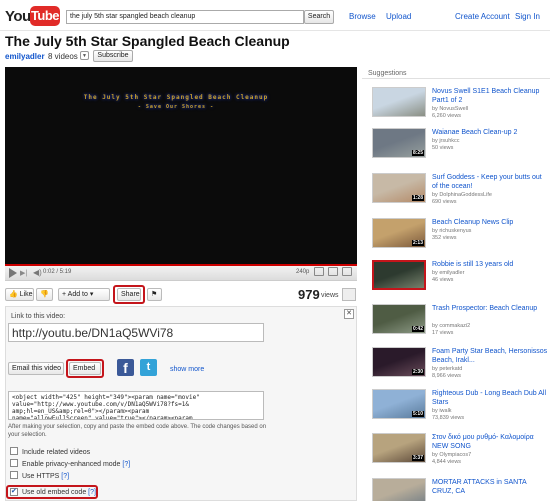 The image size is (550, 501). Describe the element at coordinates (91, 294) in the screenshot. I see `chevron-down-icon: ▾` at that location.